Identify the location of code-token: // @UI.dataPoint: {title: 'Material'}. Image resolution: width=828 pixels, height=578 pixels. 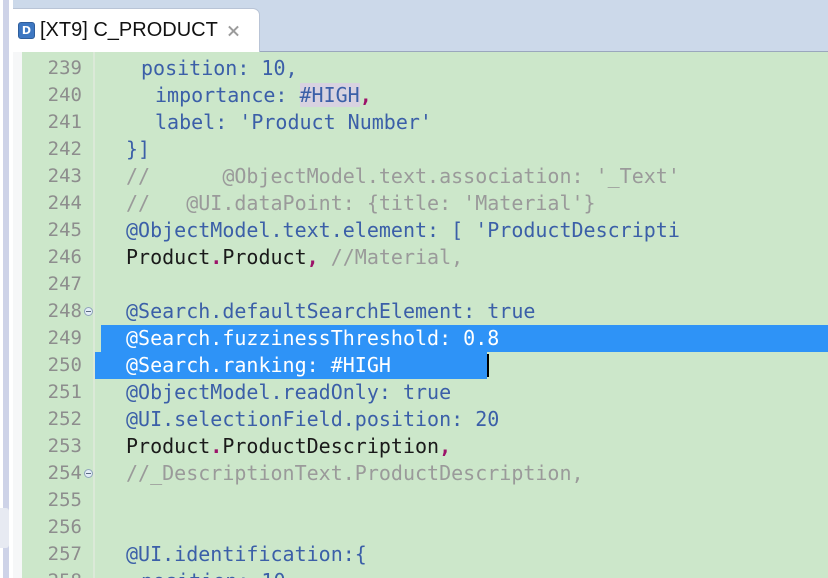
(361, 203).